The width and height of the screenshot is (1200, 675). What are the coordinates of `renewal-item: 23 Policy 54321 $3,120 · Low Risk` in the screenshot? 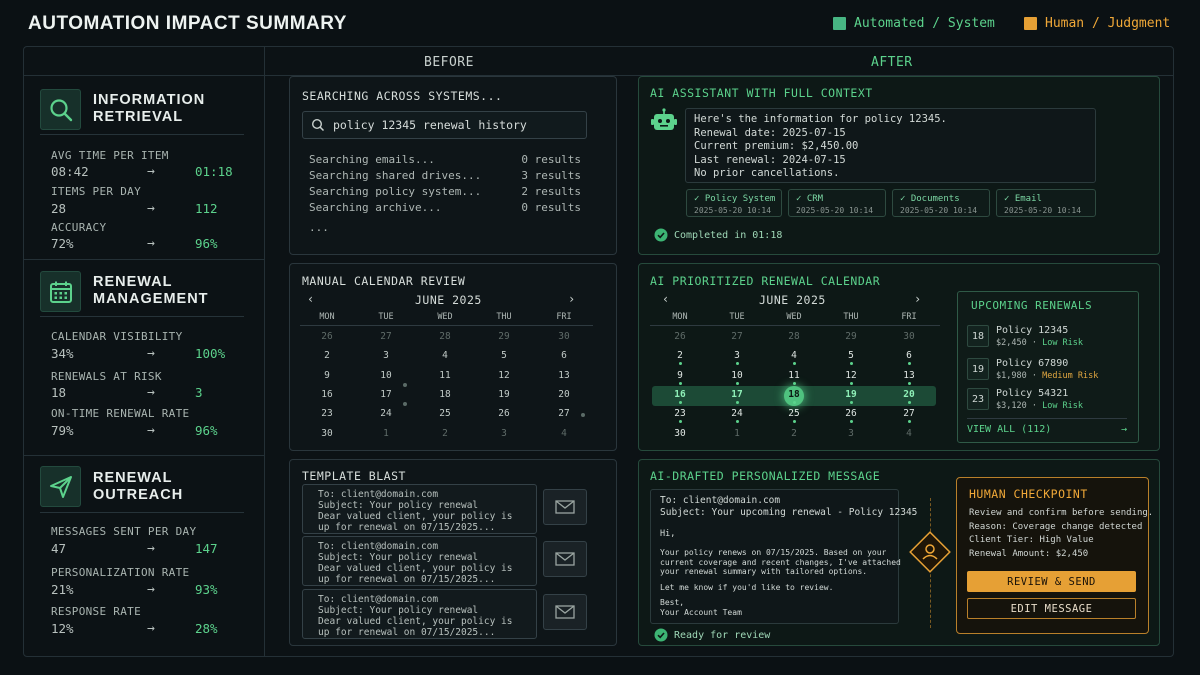 It's located at (1047, 401).